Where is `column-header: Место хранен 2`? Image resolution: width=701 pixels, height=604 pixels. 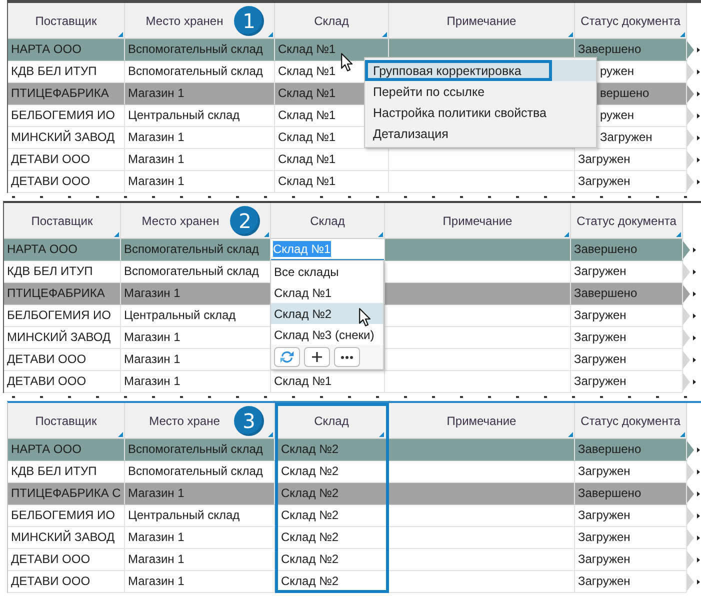
column-header: Место хранен 2 is located at coordinates (196, 221).